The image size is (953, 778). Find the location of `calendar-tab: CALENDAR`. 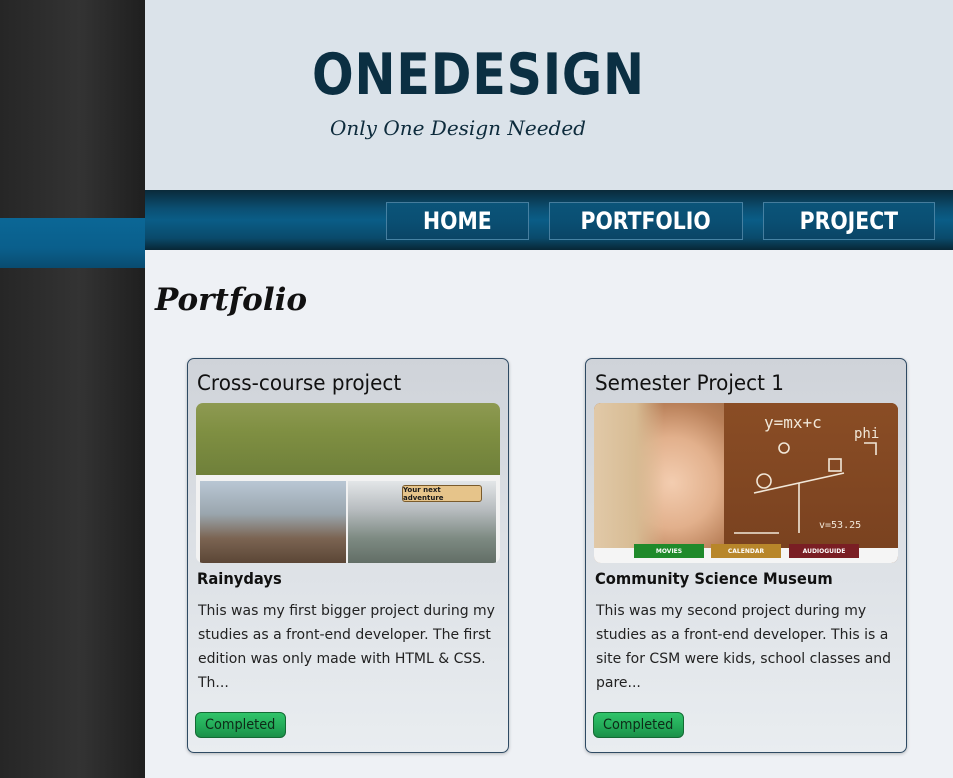

calendar-tab: CALENDAR is located at coordinates (746, 551).